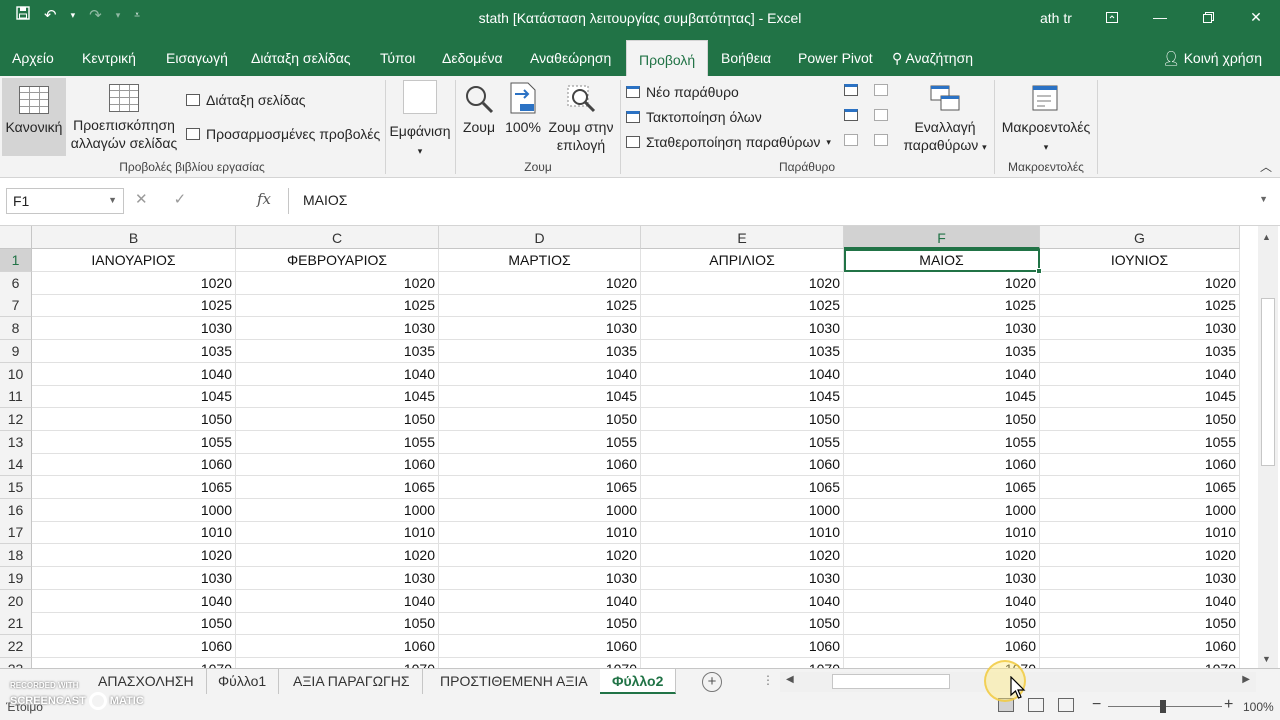 The image size is (1280, 720). Describe the element at coordinates (1266, 237) in the screenshot. I see `scroll-up-icon: ▲` at that location.